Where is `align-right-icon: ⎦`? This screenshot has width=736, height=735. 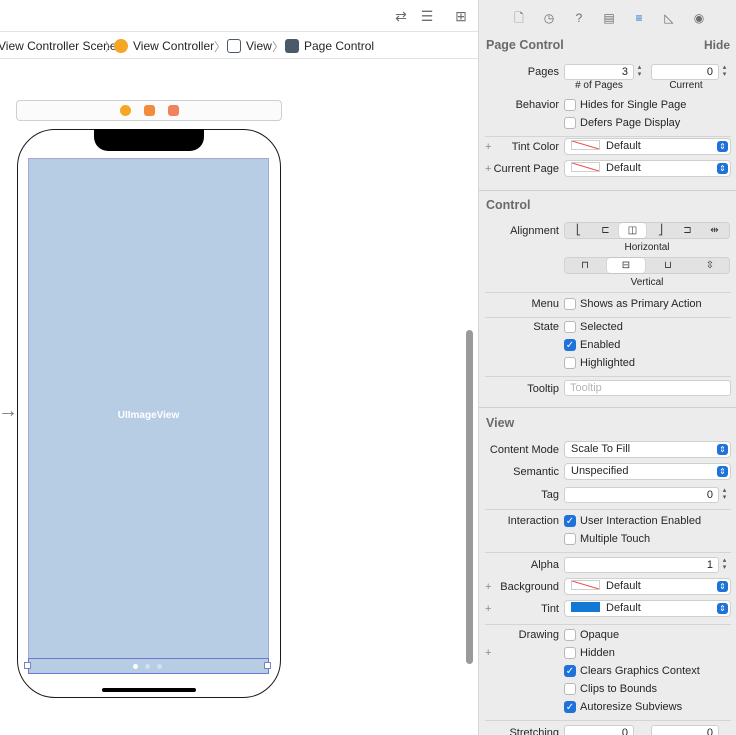
align-right-icon: ⎦ is located at coordinates (660, 230).